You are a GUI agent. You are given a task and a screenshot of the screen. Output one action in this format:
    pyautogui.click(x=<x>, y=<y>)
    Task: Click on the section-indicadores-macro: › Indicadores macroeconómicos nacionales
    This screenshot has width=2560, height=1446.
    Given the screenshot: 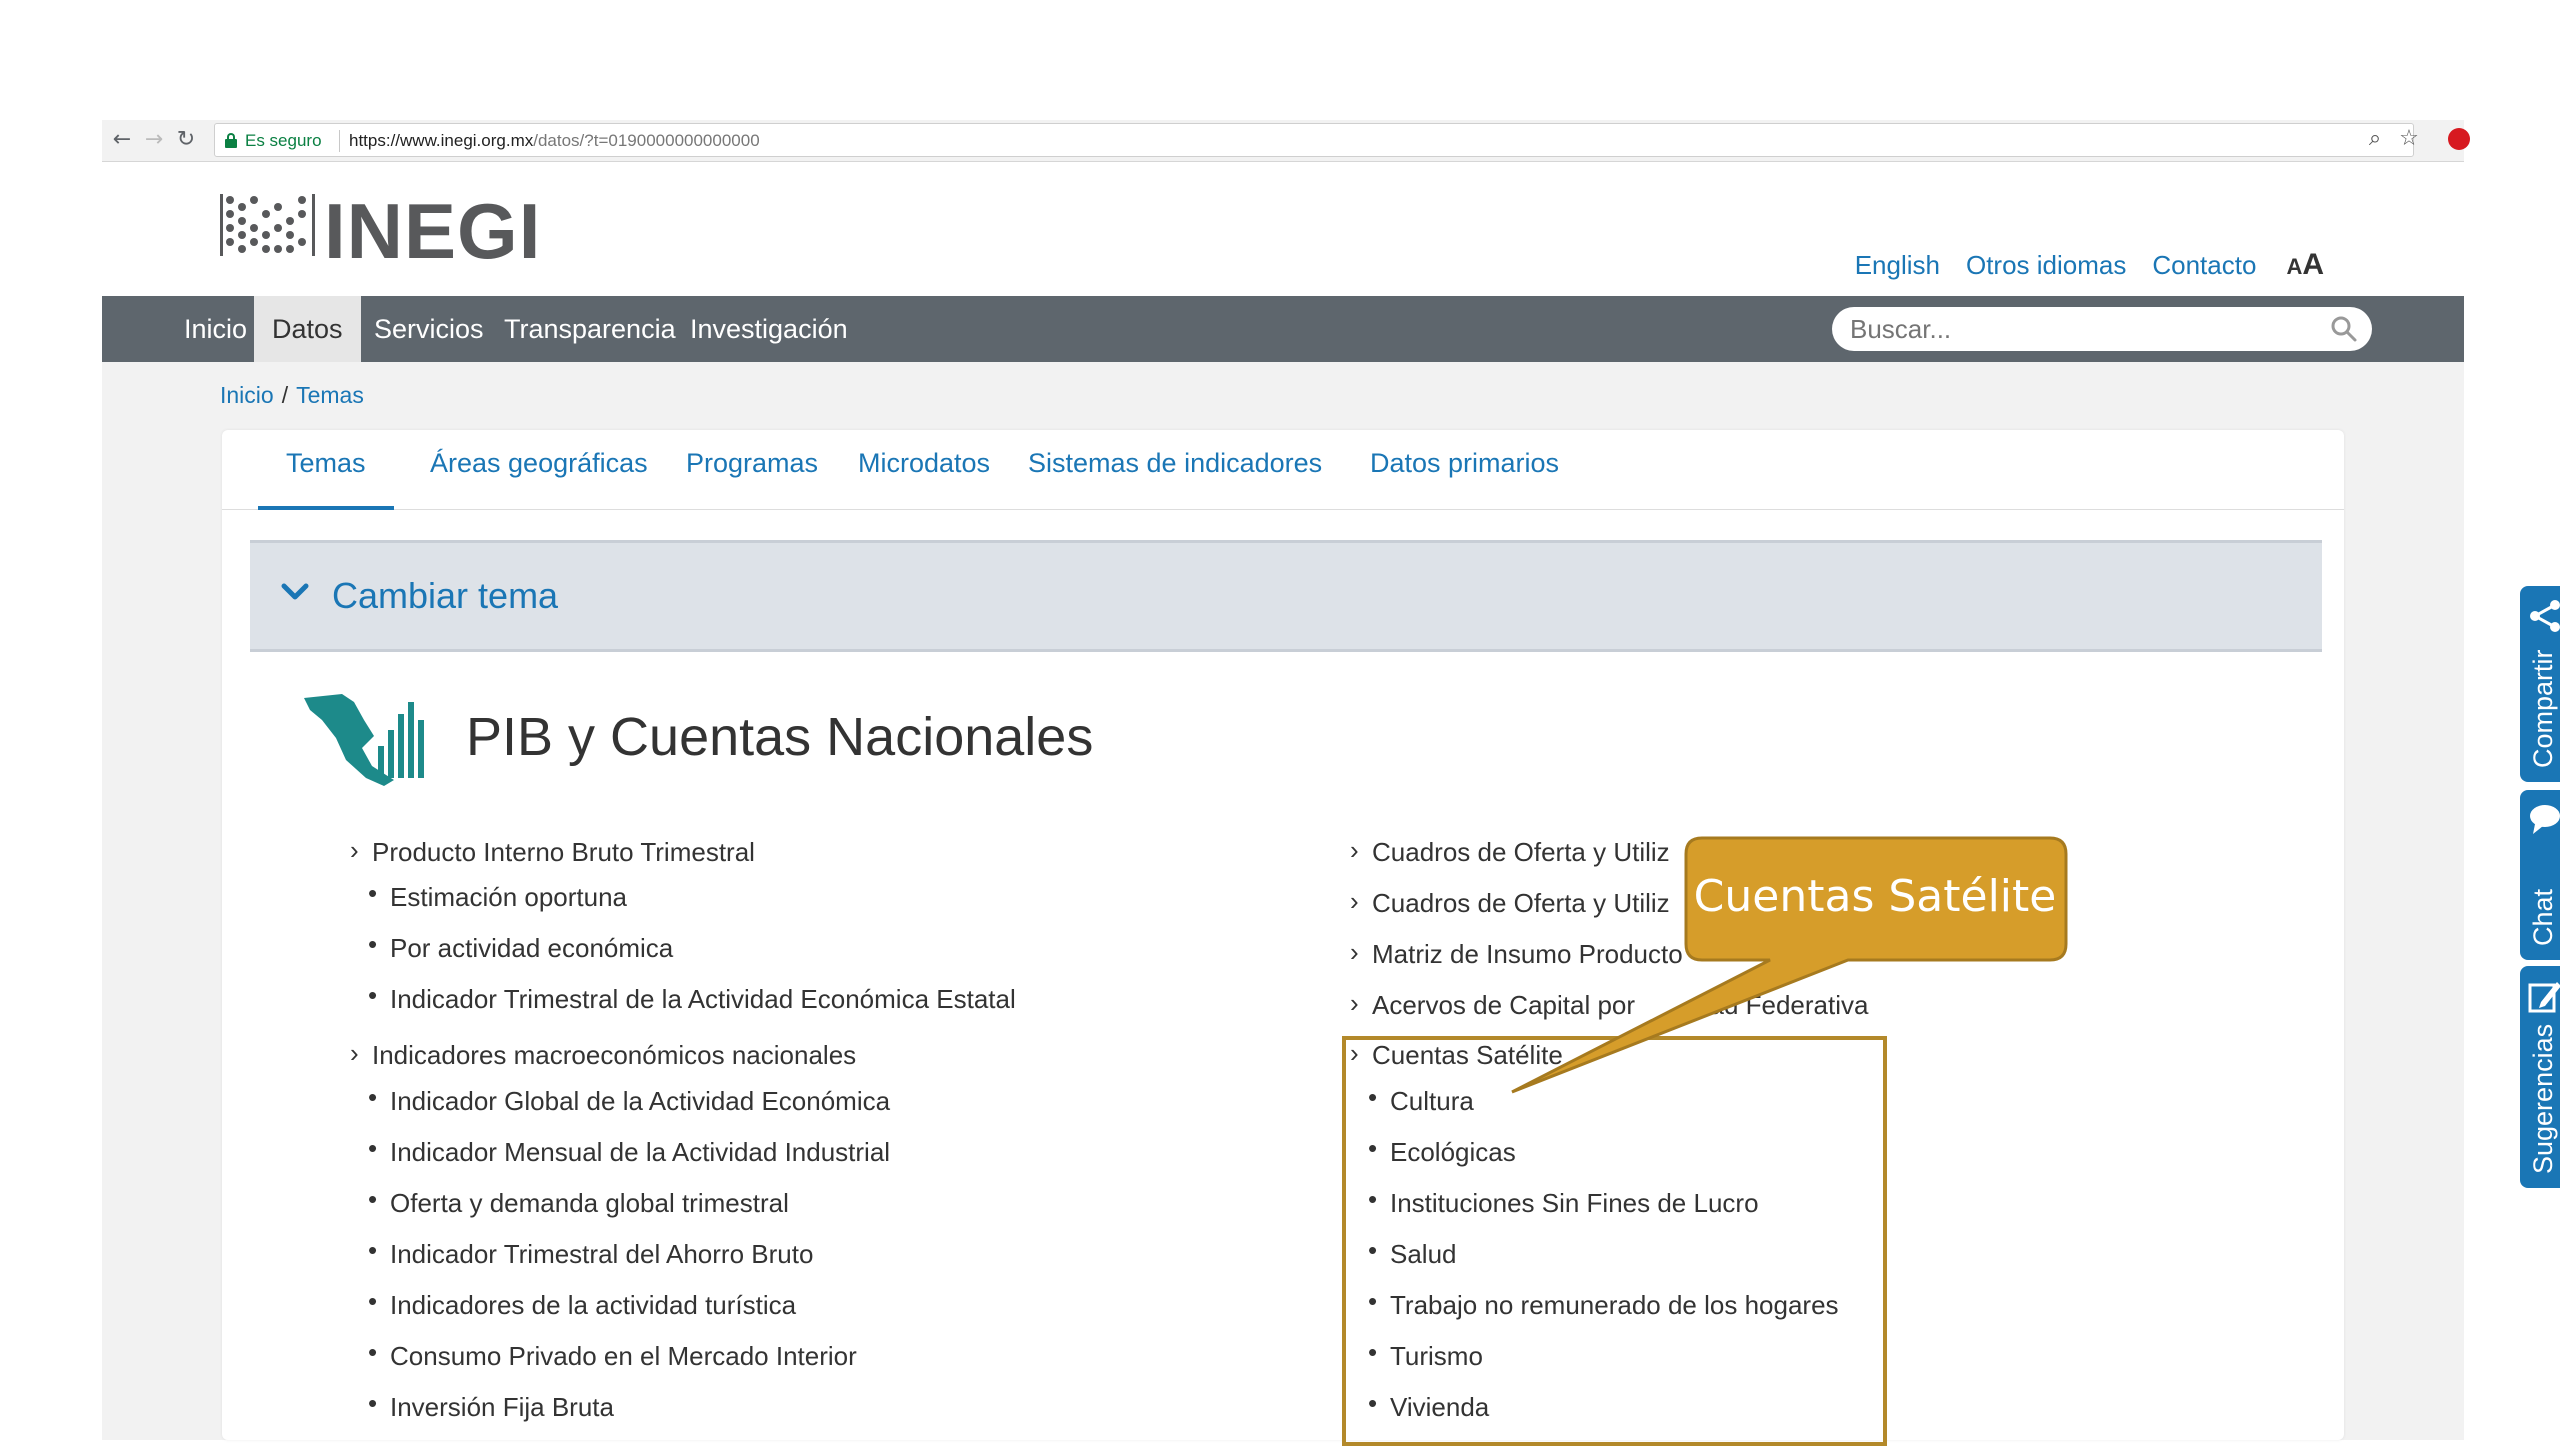 What is the action you would take?
    pyautogui.click(x=603, y=1054)
    